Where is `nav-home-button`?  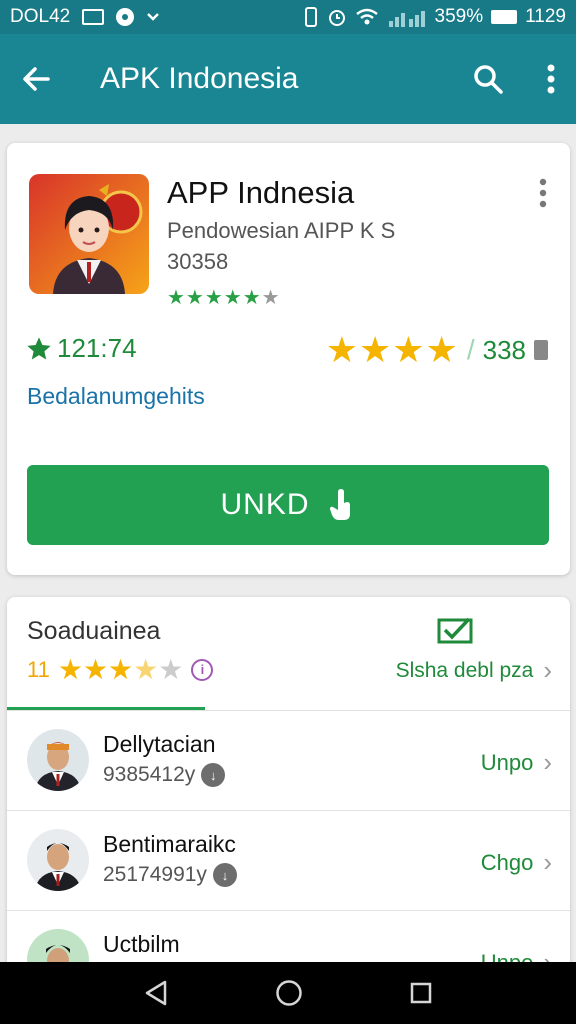 nav-home-button is located at coordinates (289, 993).